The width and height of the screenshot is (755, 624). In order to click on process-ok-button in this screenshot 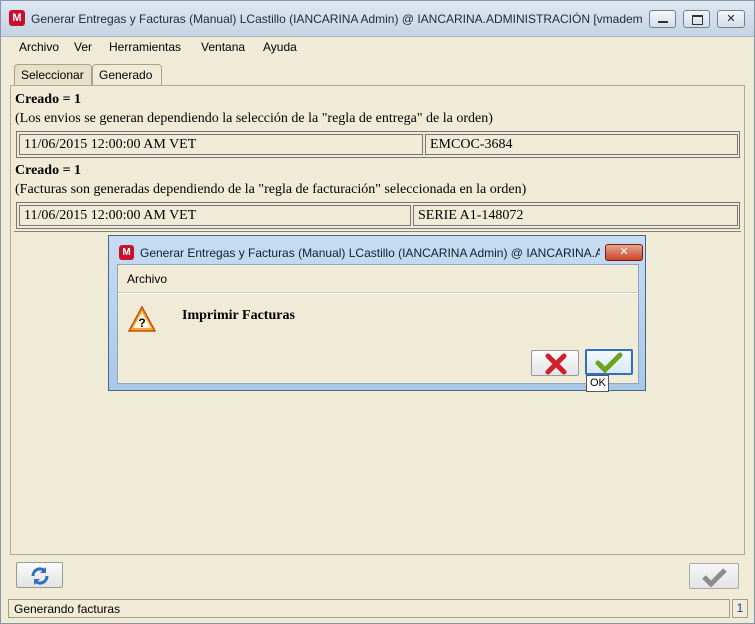, I will do `click(714, 576)`.